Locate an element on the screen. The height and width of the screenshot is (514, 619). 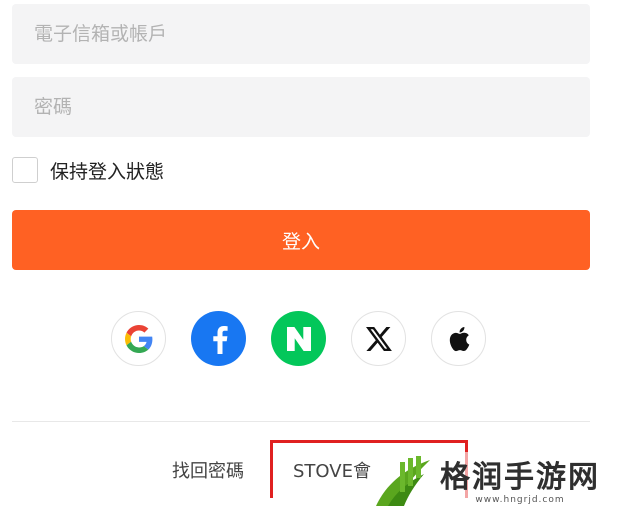
remember-login-row: 保持登入狀態 is located at coordinates (88, 170).